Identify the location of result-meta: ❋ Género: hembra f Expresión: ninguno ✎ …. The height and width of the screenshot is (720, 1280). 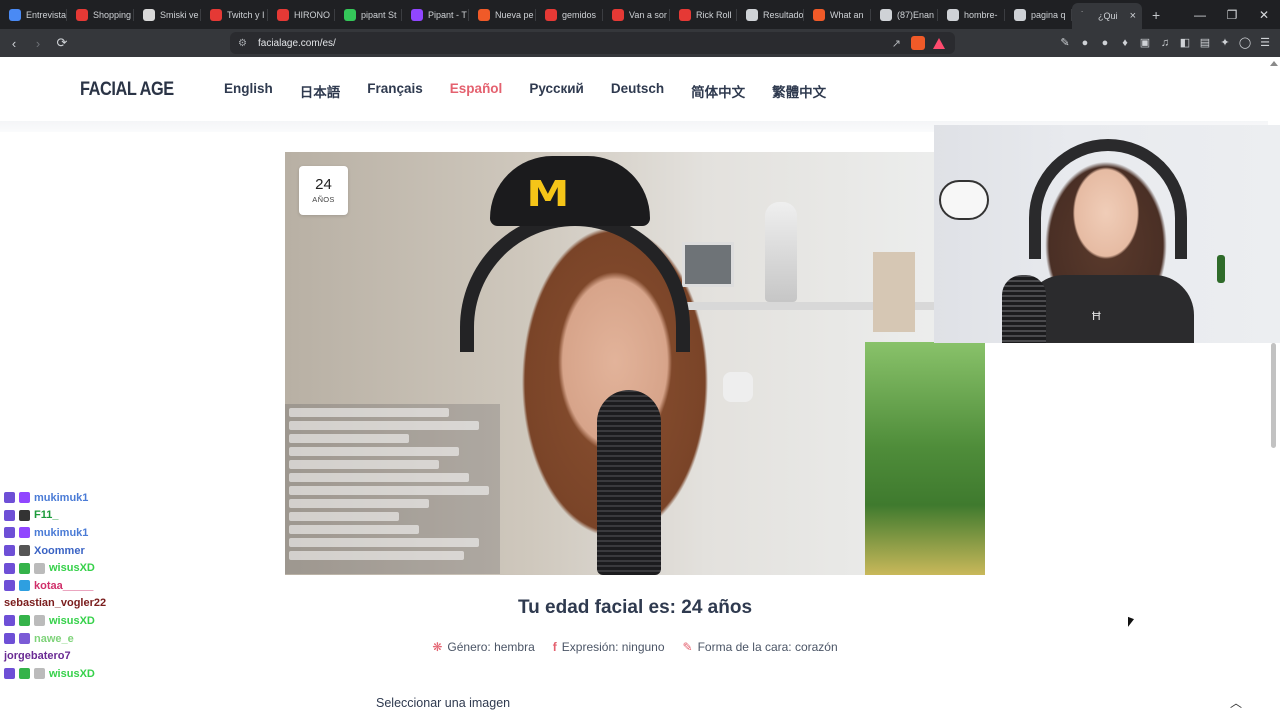
(635, 647).